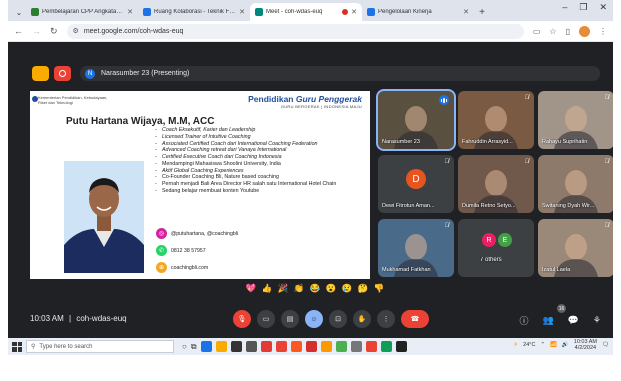  I want to click on system-tray: ☀ 24°C ⌃ 📶 🔊 10:03 AM 4/2/2024 🗨, so click(561, 345).